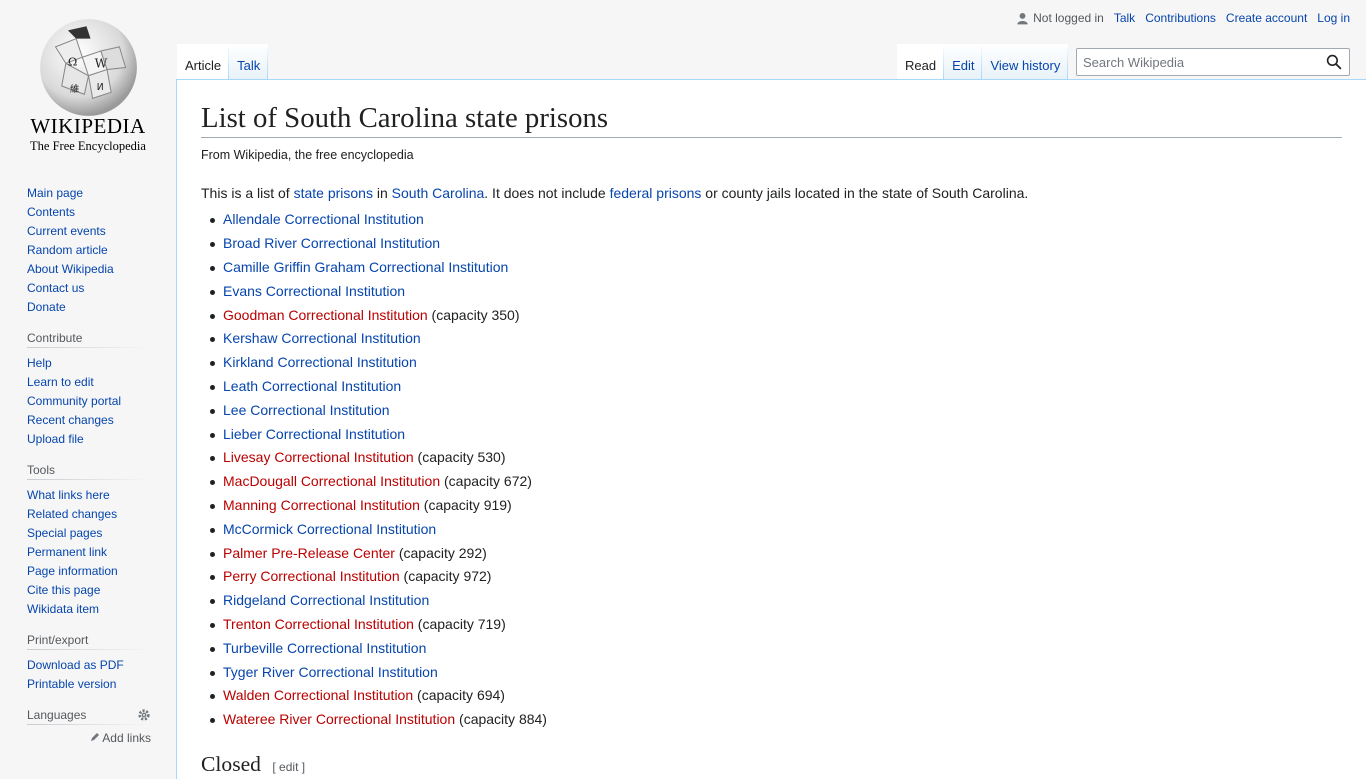 This screenshot has height=779, width=1366. Describe the element at coordinates (75, 665) in the screenshot. I see `sidebar-item-download-pdf: Download as PDF` at that location.